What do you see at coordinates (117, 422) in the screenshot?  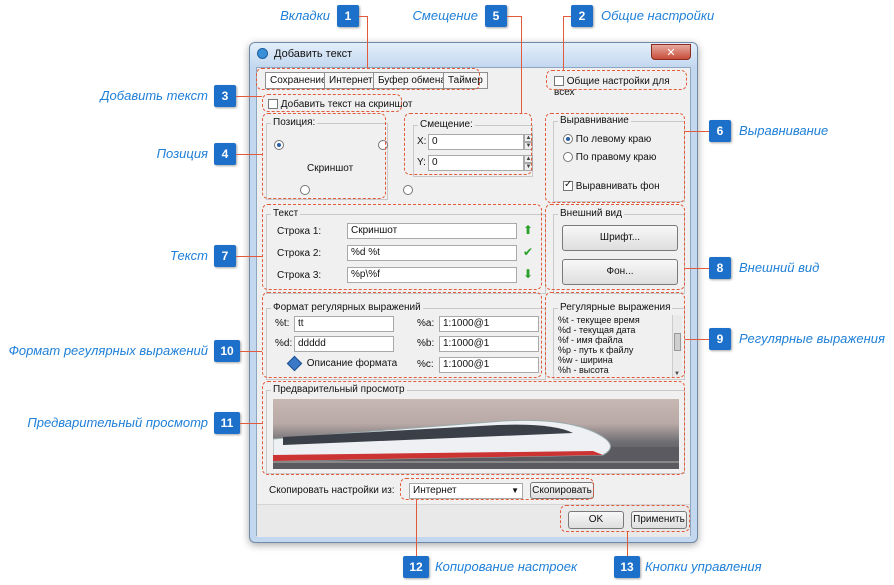 I see `callout-label-preview: Предварительный просмотр` at bounding box center [117, 422].